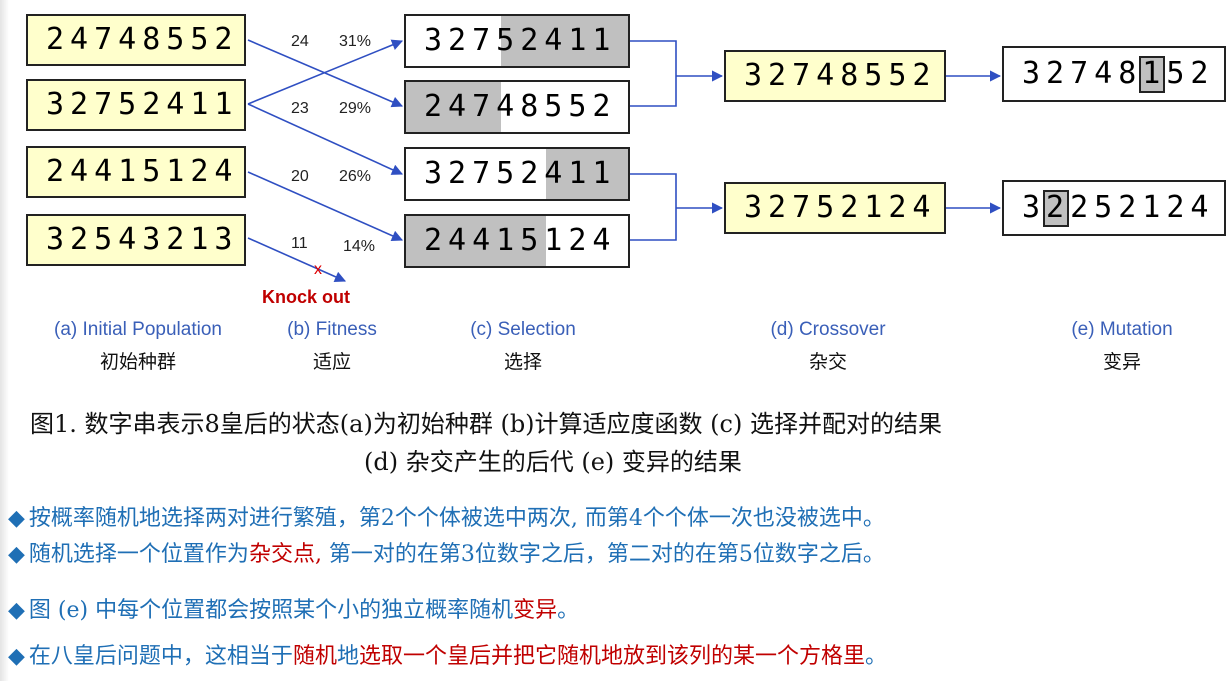  Describe the element at coordinates (325, 206) in the screenshot. I see `arrow-3-to-sel4` at that location.